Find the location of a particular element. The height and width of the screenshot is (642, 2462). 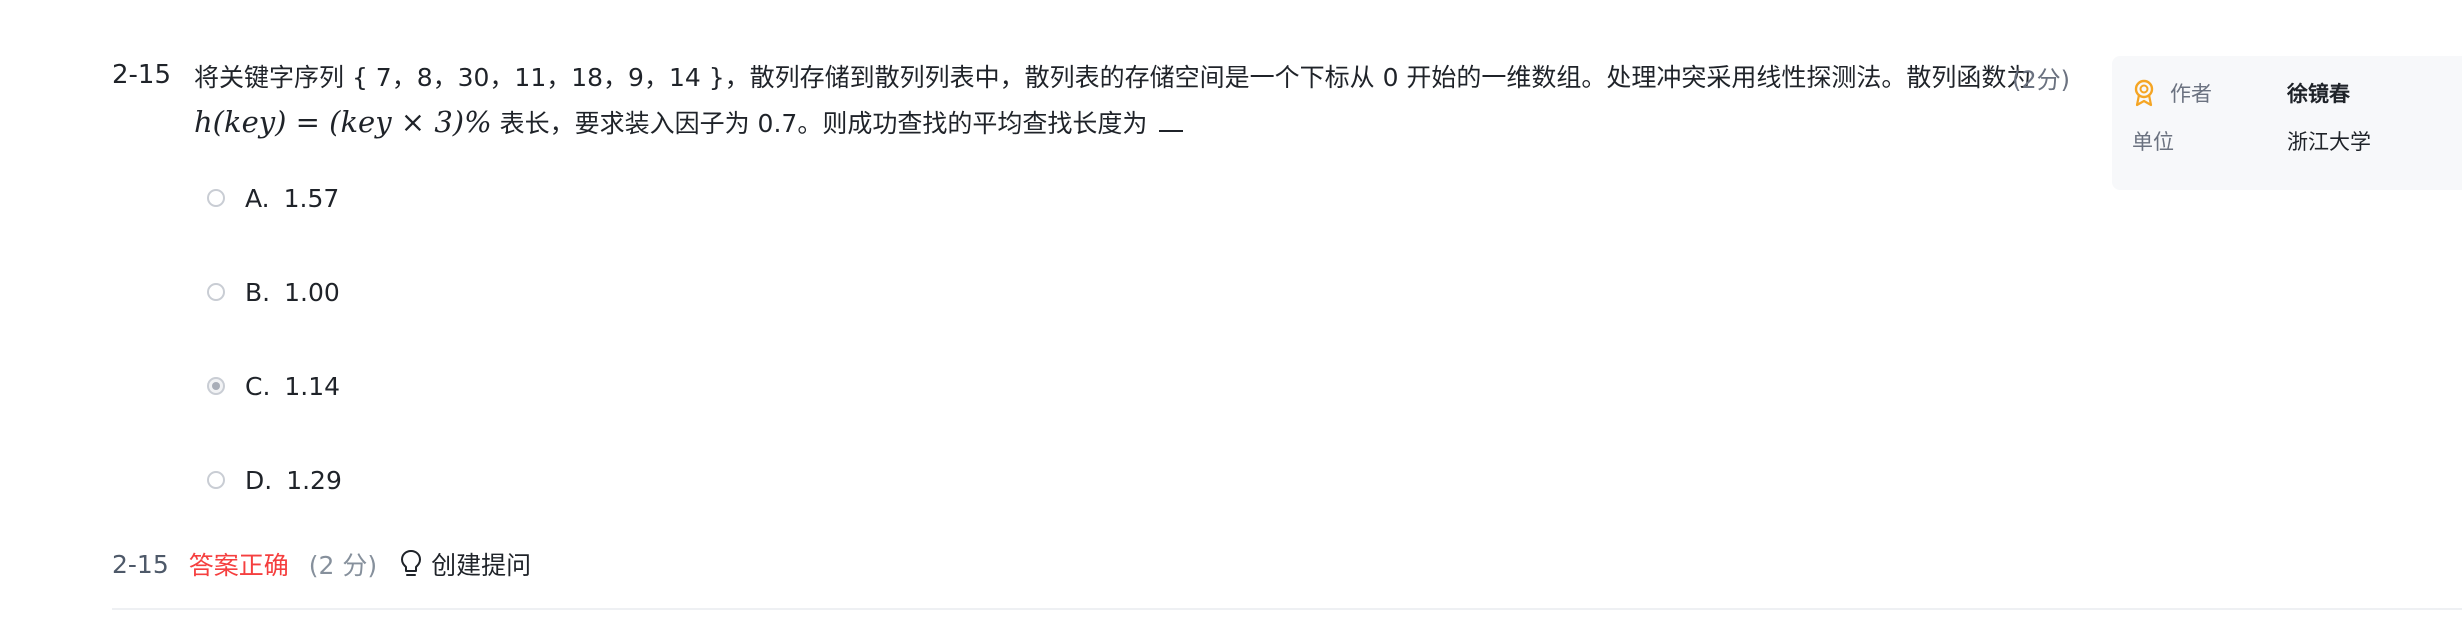

question-number: 2-15 is located at coordinates (142, 75).